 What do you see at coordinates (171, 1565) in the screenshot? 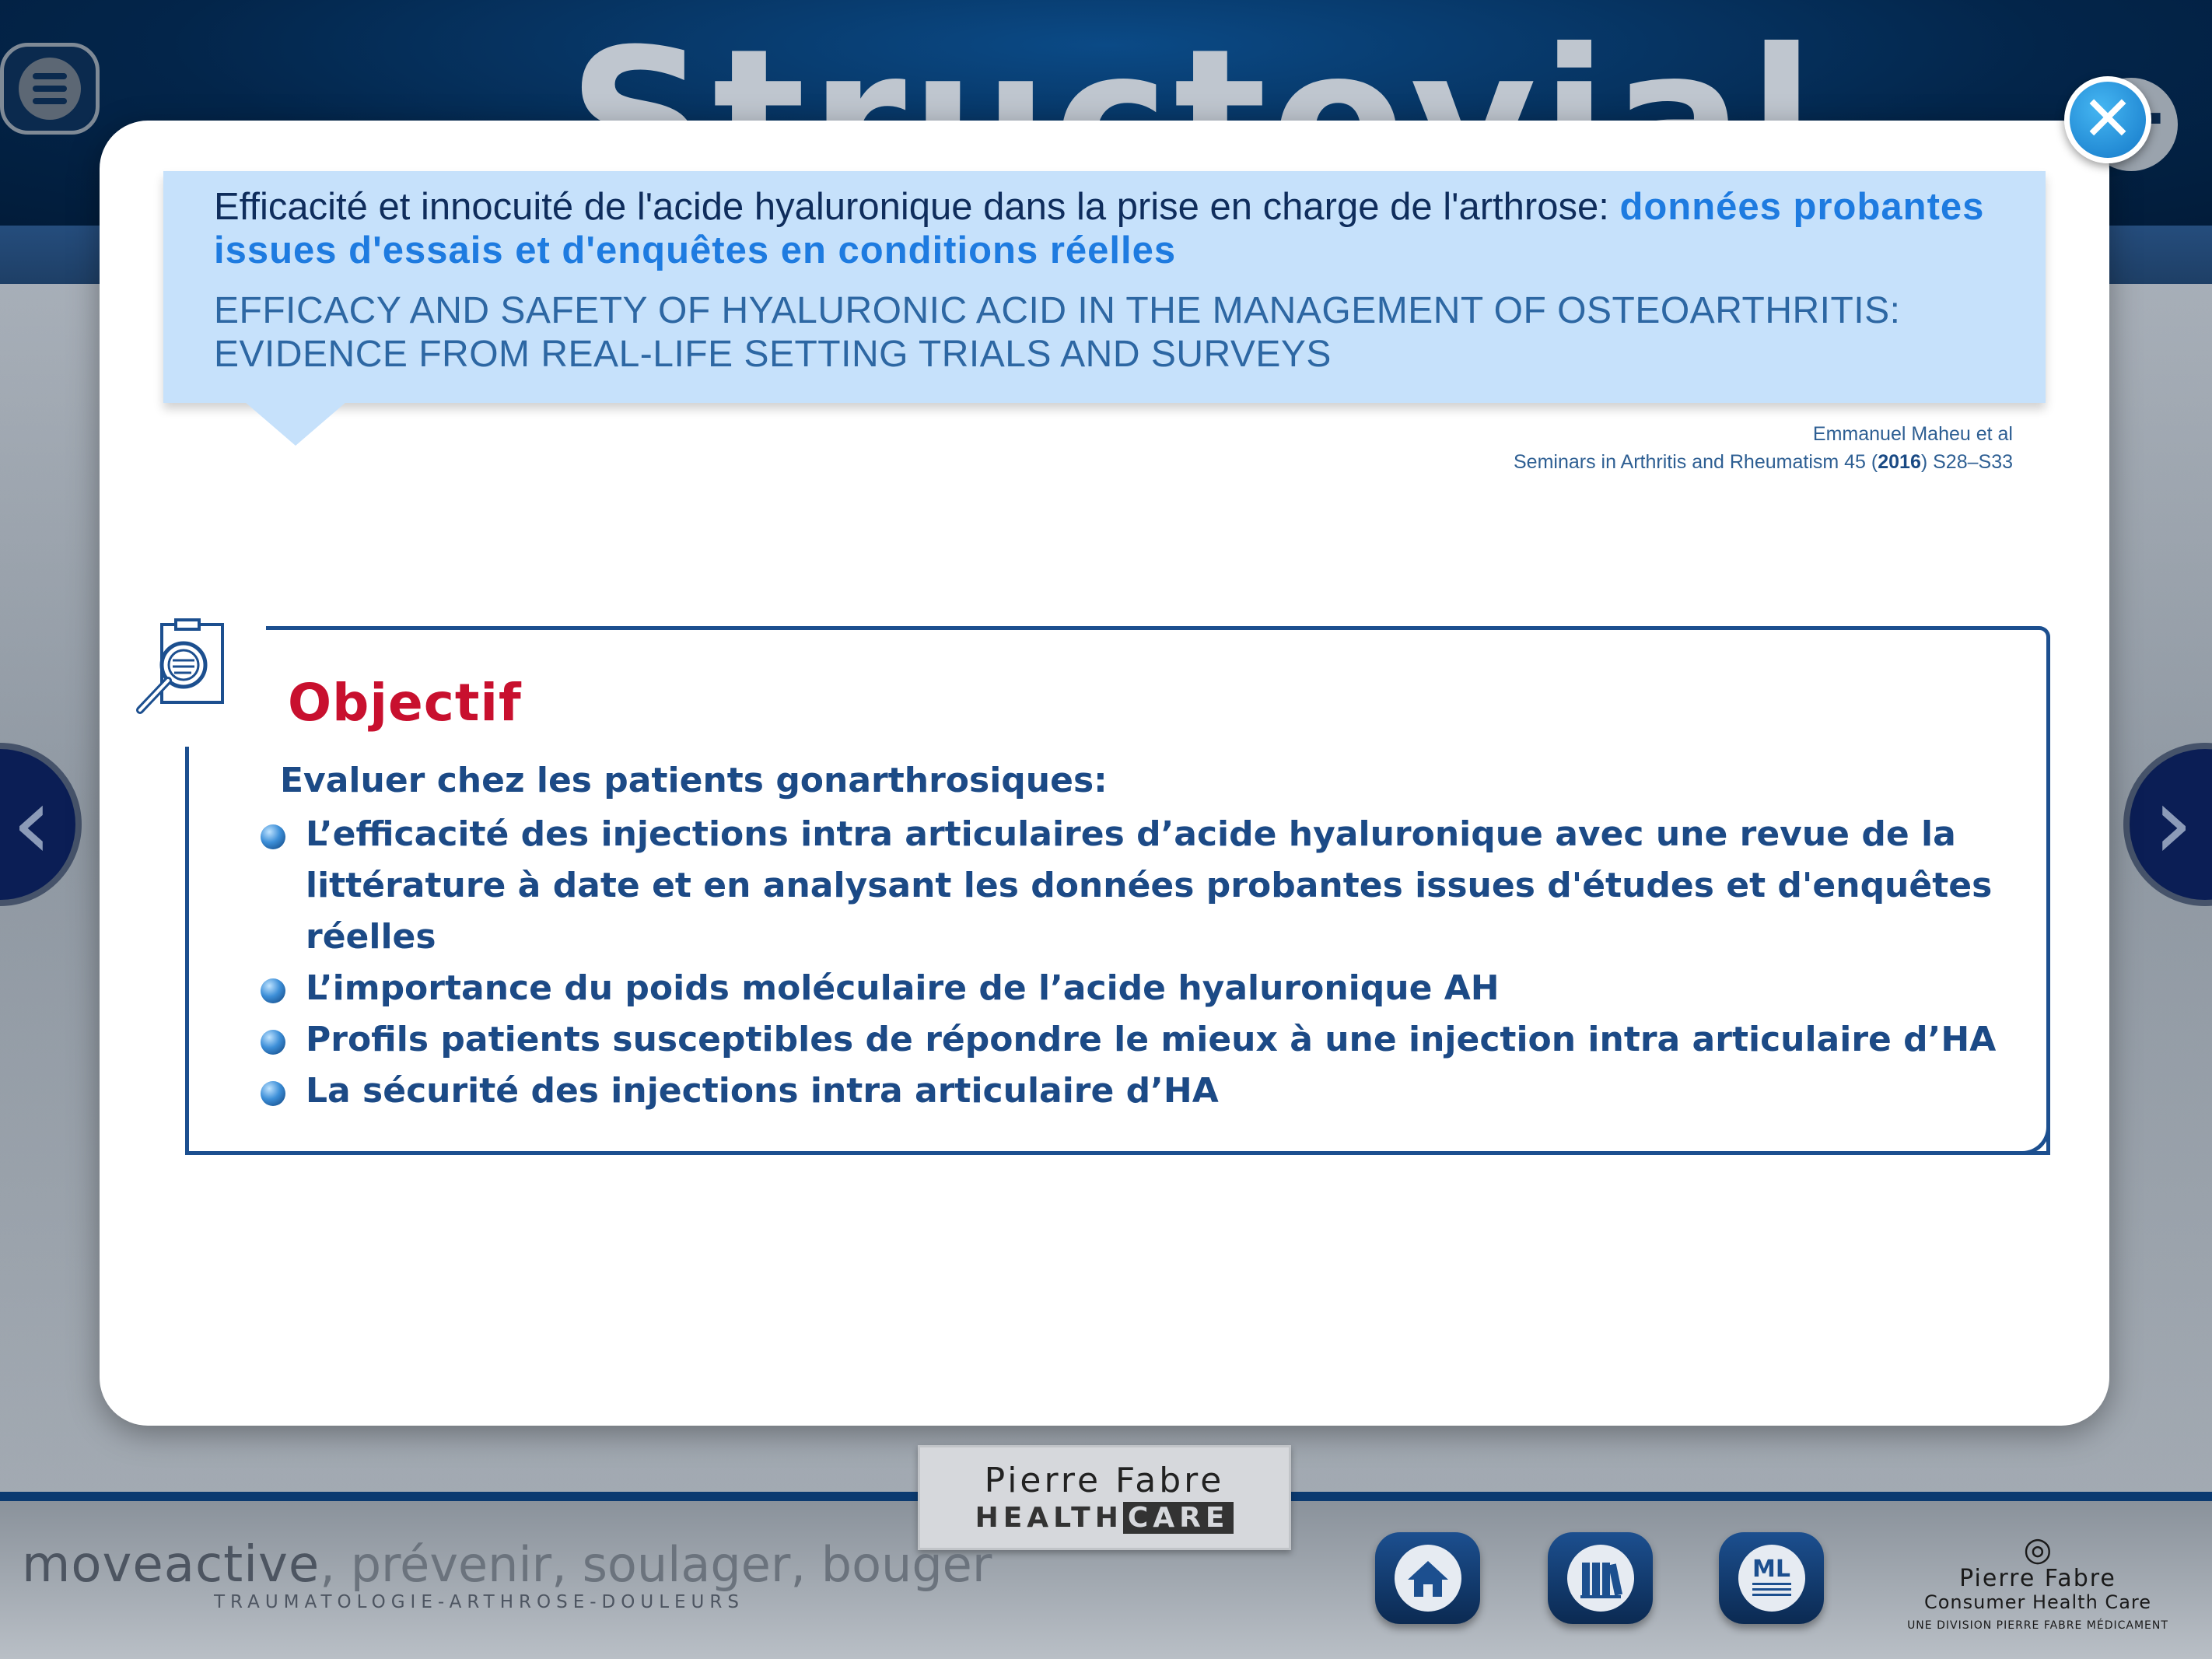
I see `brand-name: moveactive` at bounding box center [171, 1565].